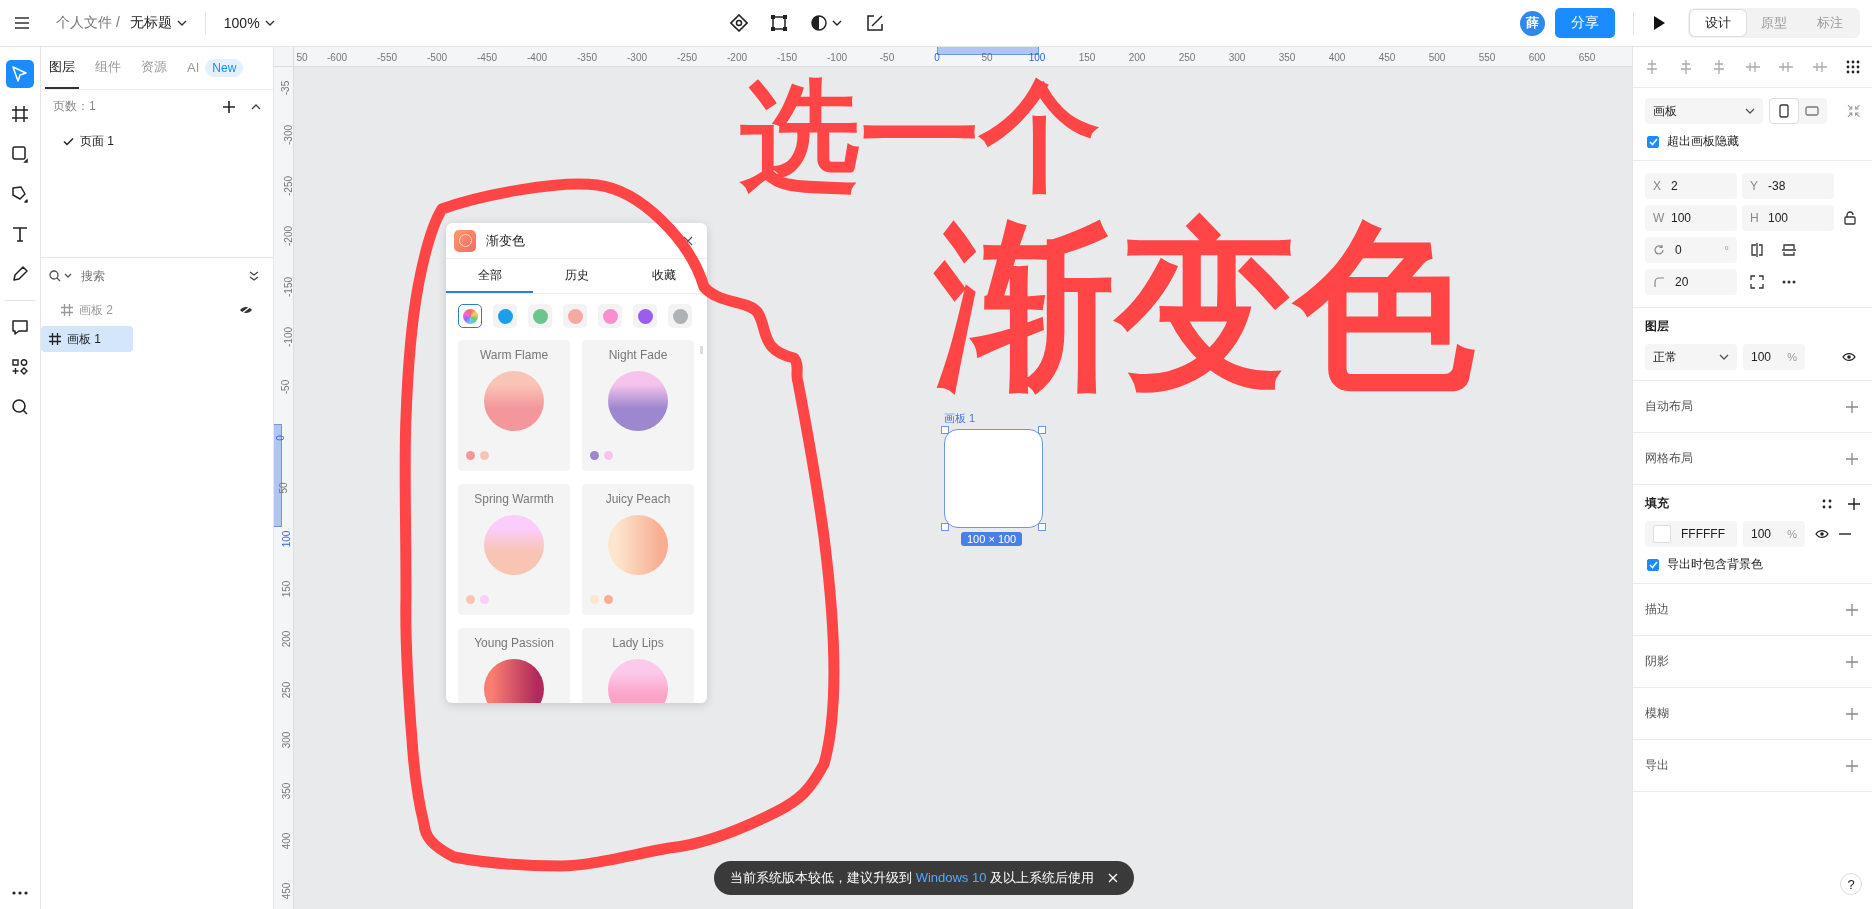  Describe the element at coordinates (87, 339) in the screenshot. I see `layer-item: 画板 1` at that location.